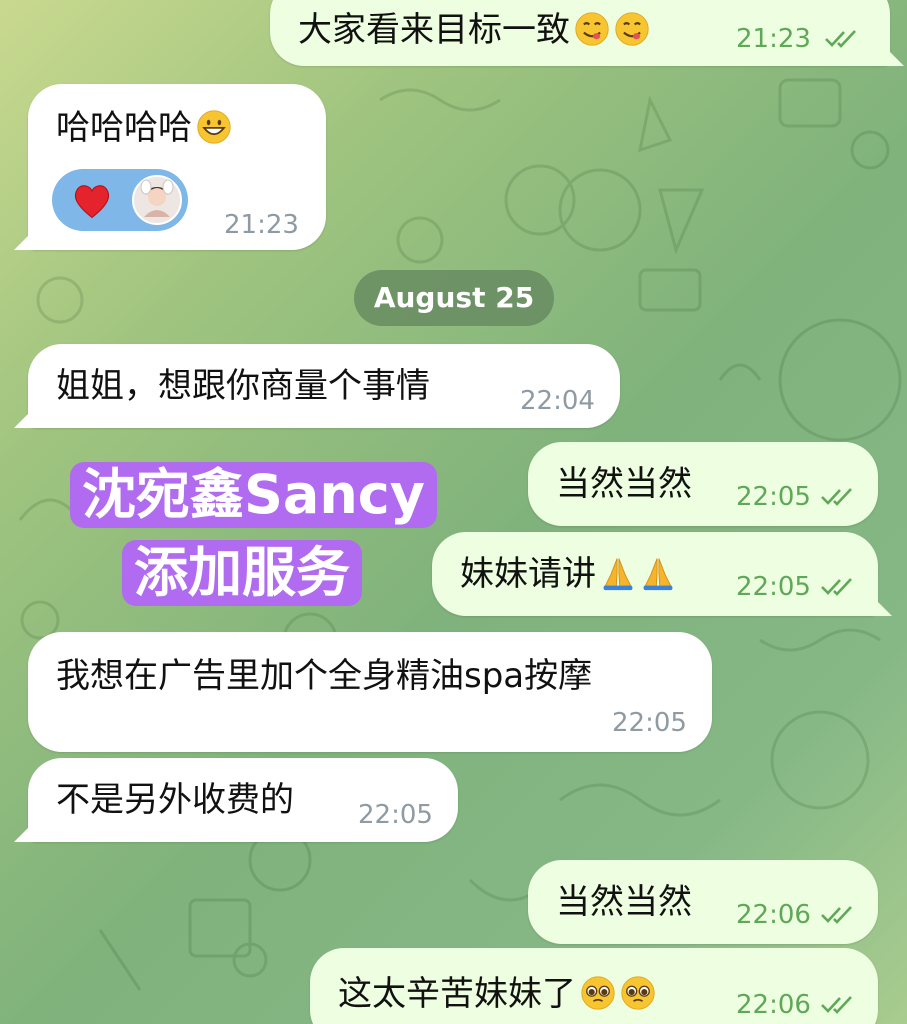 The height and width of the screenshot is (1024, 907). What do you see at coordinates (243, 386) in the screenshot?
I see `message-text: 姐姐，想跟你商量个事情` at bounding box center [243, 386].